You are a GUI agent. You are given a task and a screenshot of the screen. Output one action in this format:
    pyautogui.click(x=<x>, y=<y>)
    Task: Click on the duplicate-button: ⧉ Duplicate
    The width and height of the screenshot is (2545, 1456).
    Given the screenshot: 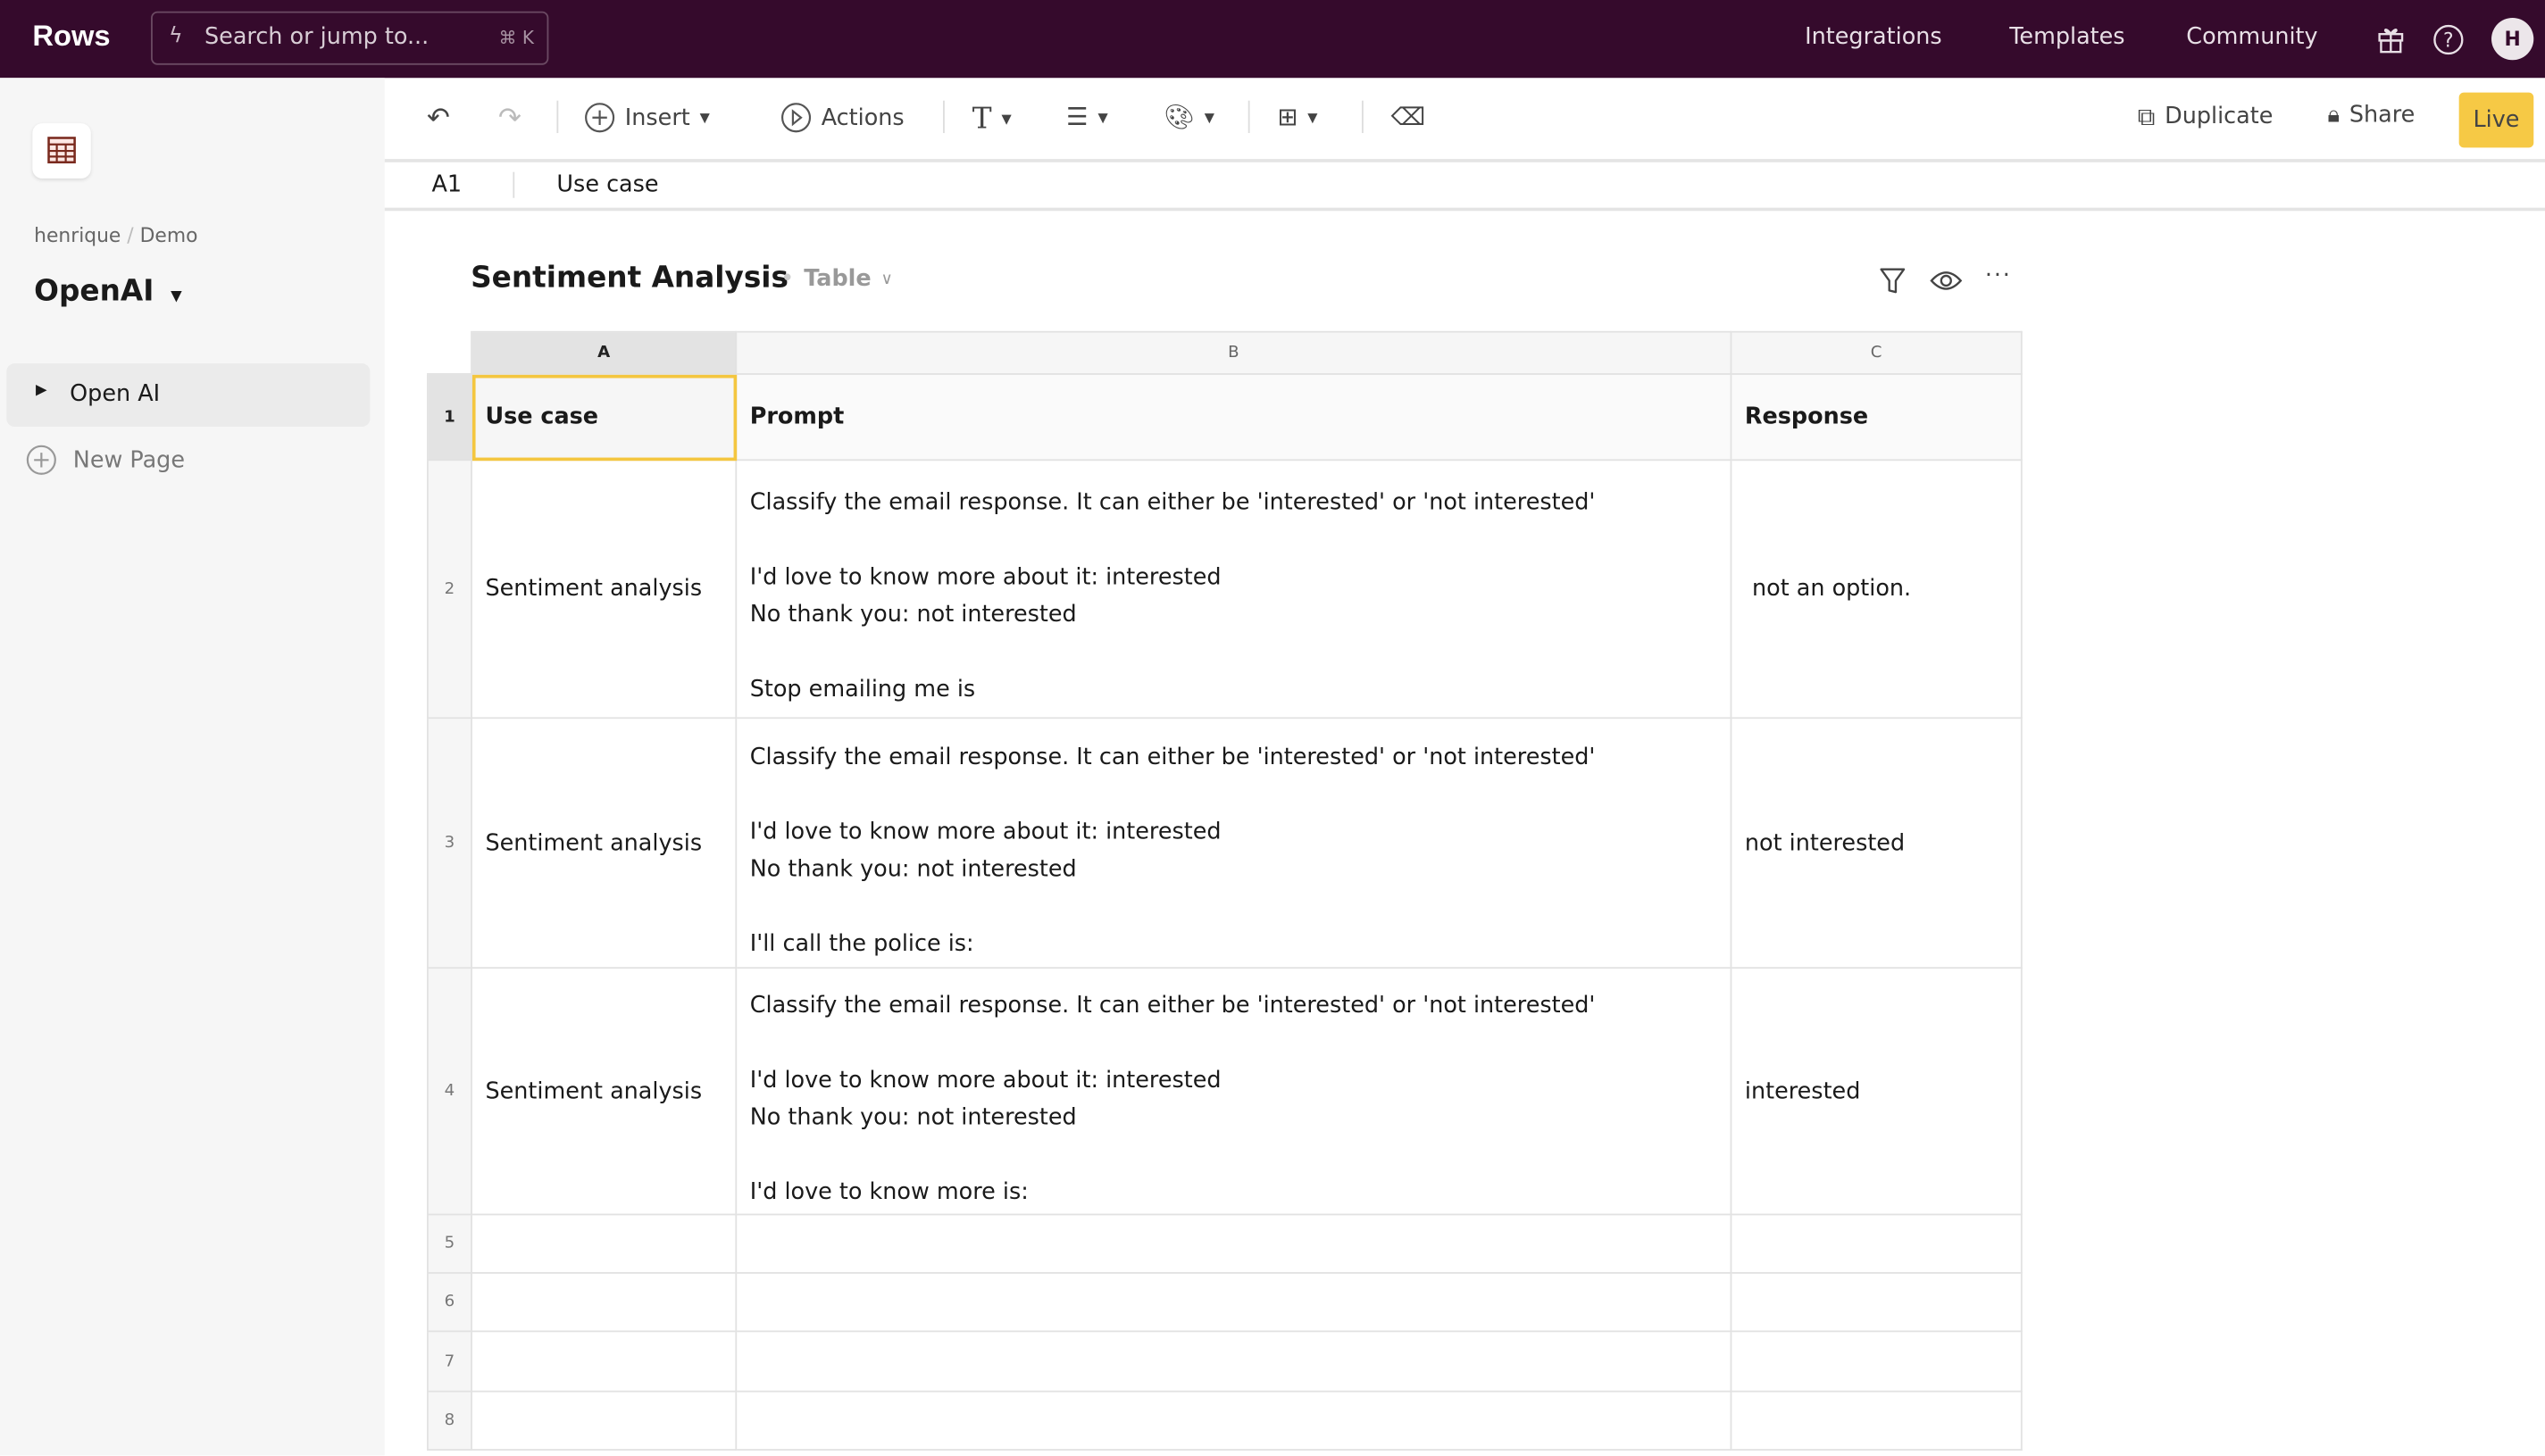 What is the action you would take?
    pyautogui.click(x=2206, y=118)
    